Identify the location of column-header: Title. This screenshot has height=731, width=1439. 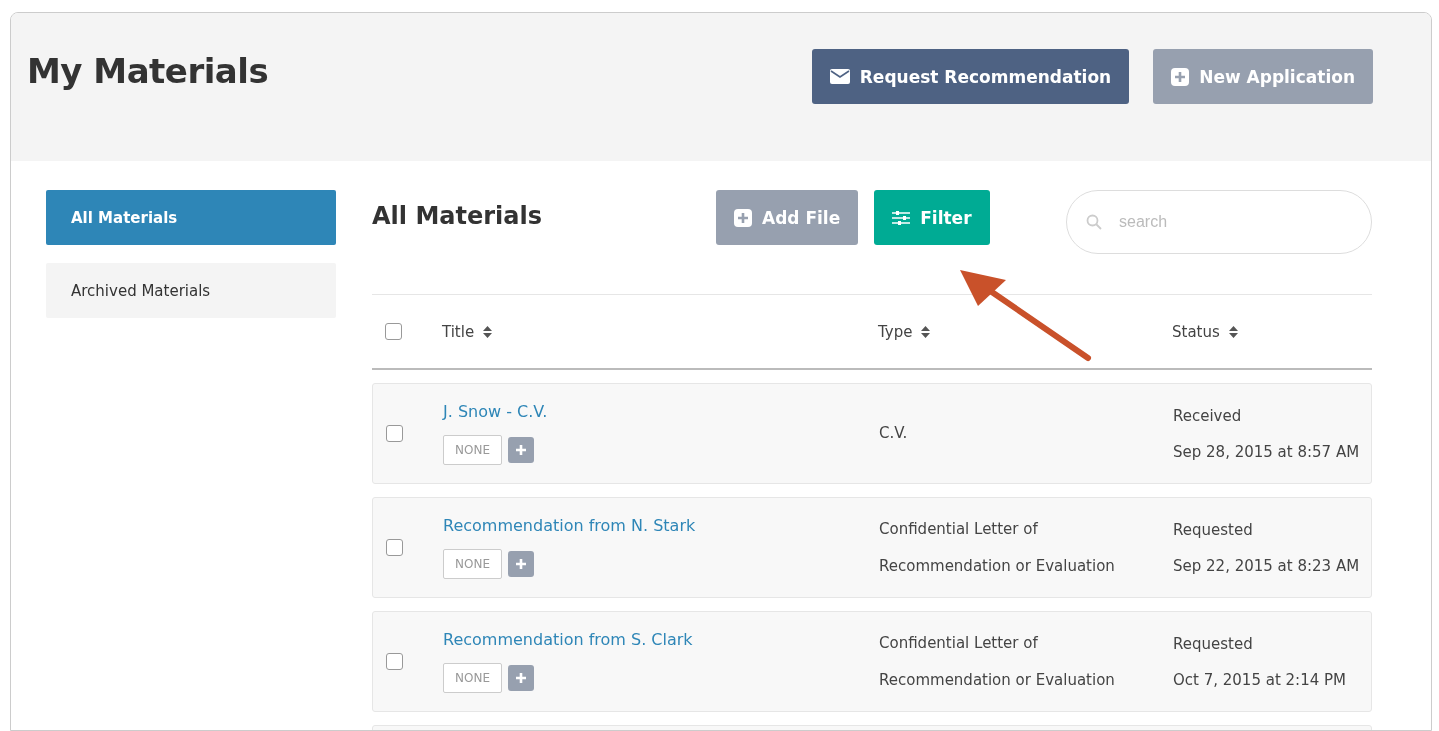
(458, 331).